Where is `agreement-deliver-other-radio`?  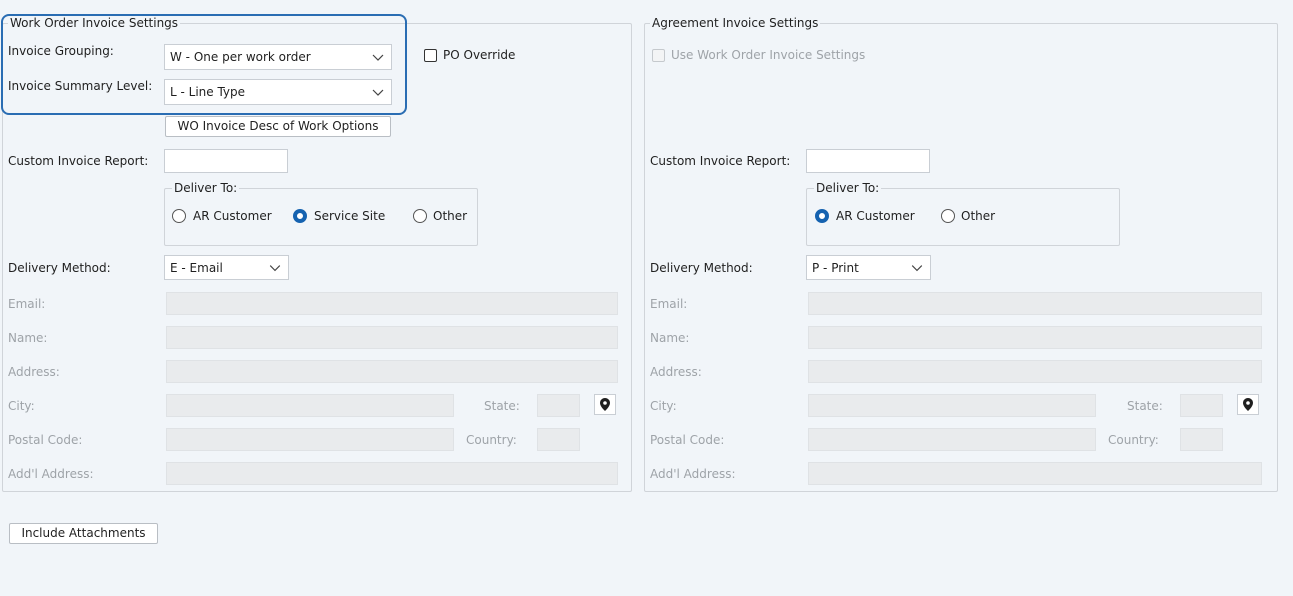
agreement-deliver-other-radio is located at coordinates (948, 216).